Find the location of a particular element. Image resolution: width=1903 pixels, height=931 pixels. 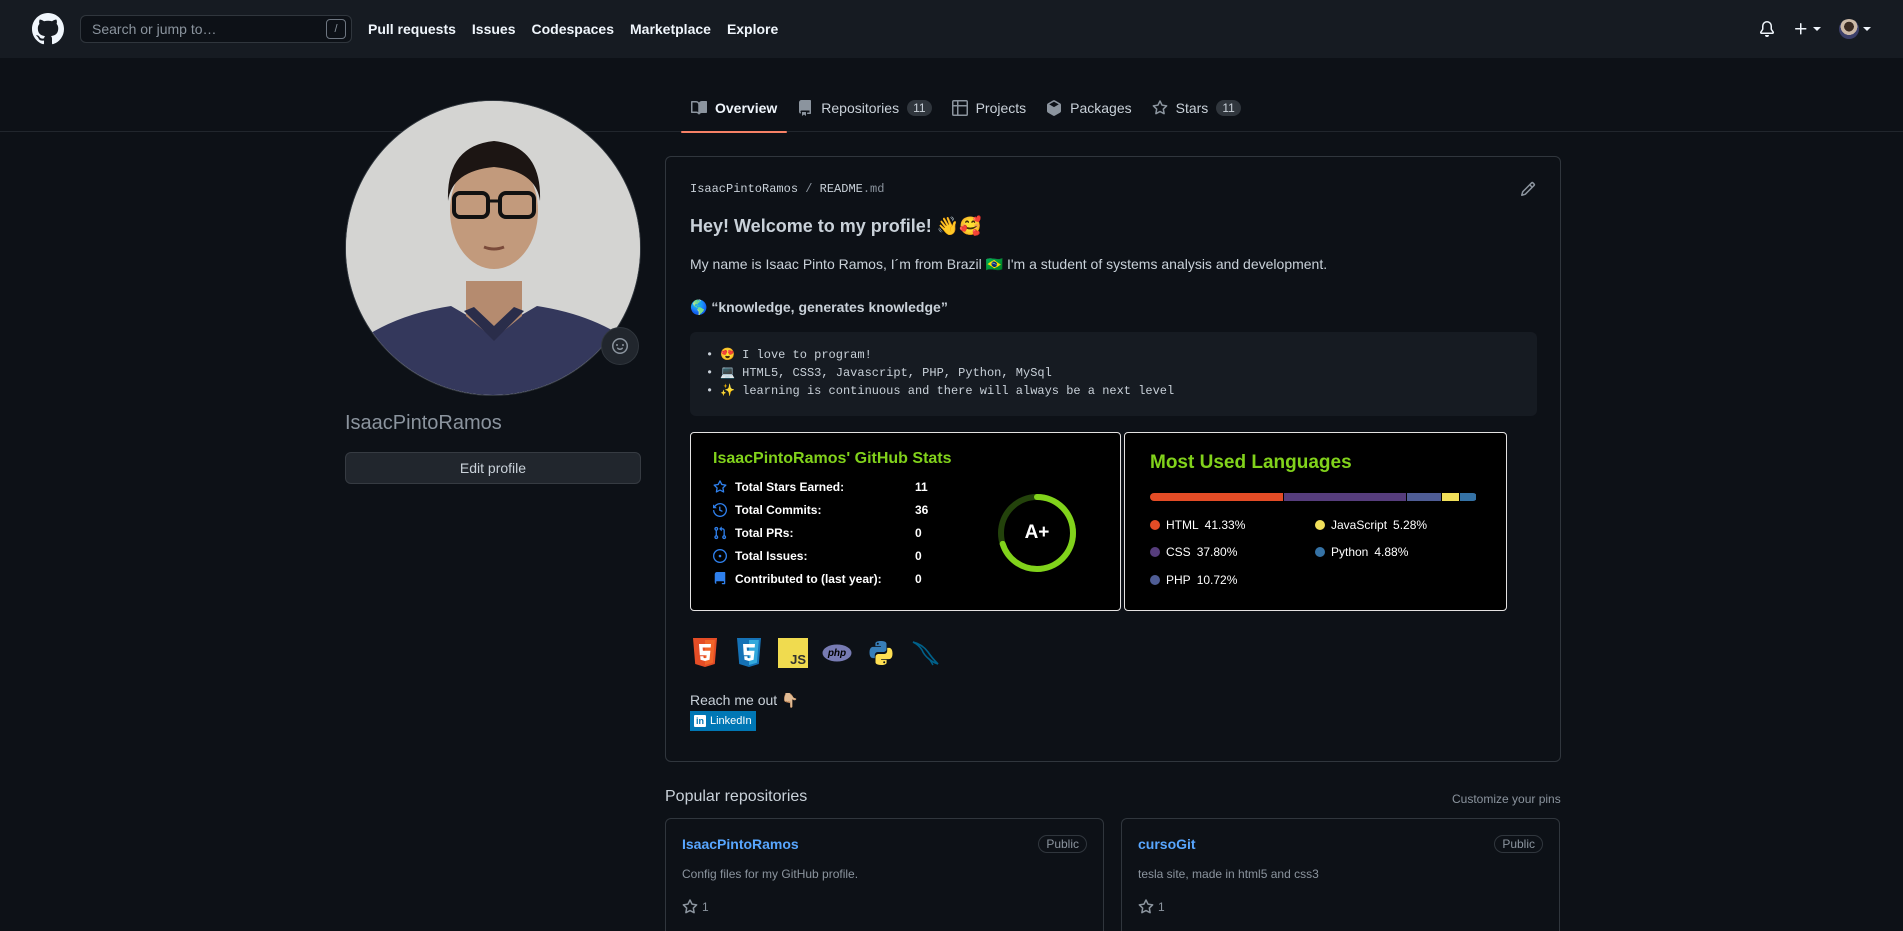

set-status-button is located at coordinates (620, 346).